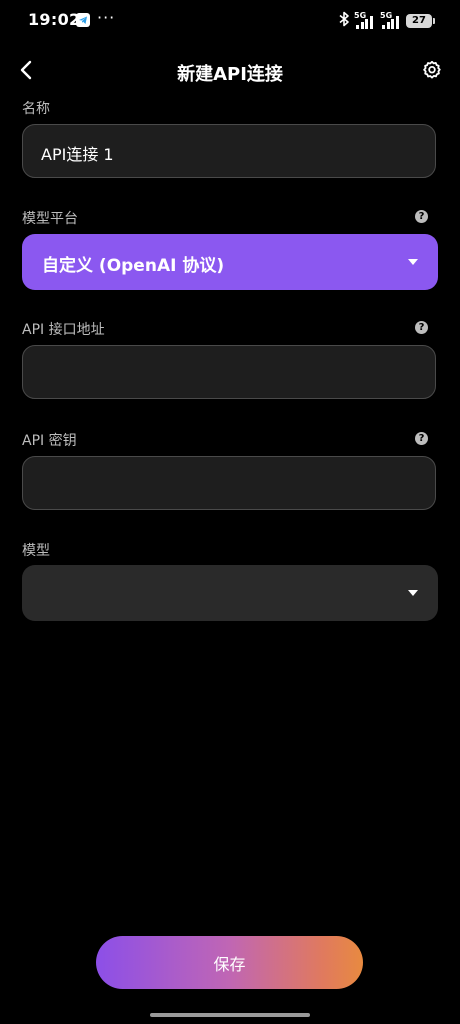 This screenshot has height=1024, width=460. What do you see at coordinates (230, 1015) in the screenshot?
I see `home-indicator` at bounding box center [230, 1015].